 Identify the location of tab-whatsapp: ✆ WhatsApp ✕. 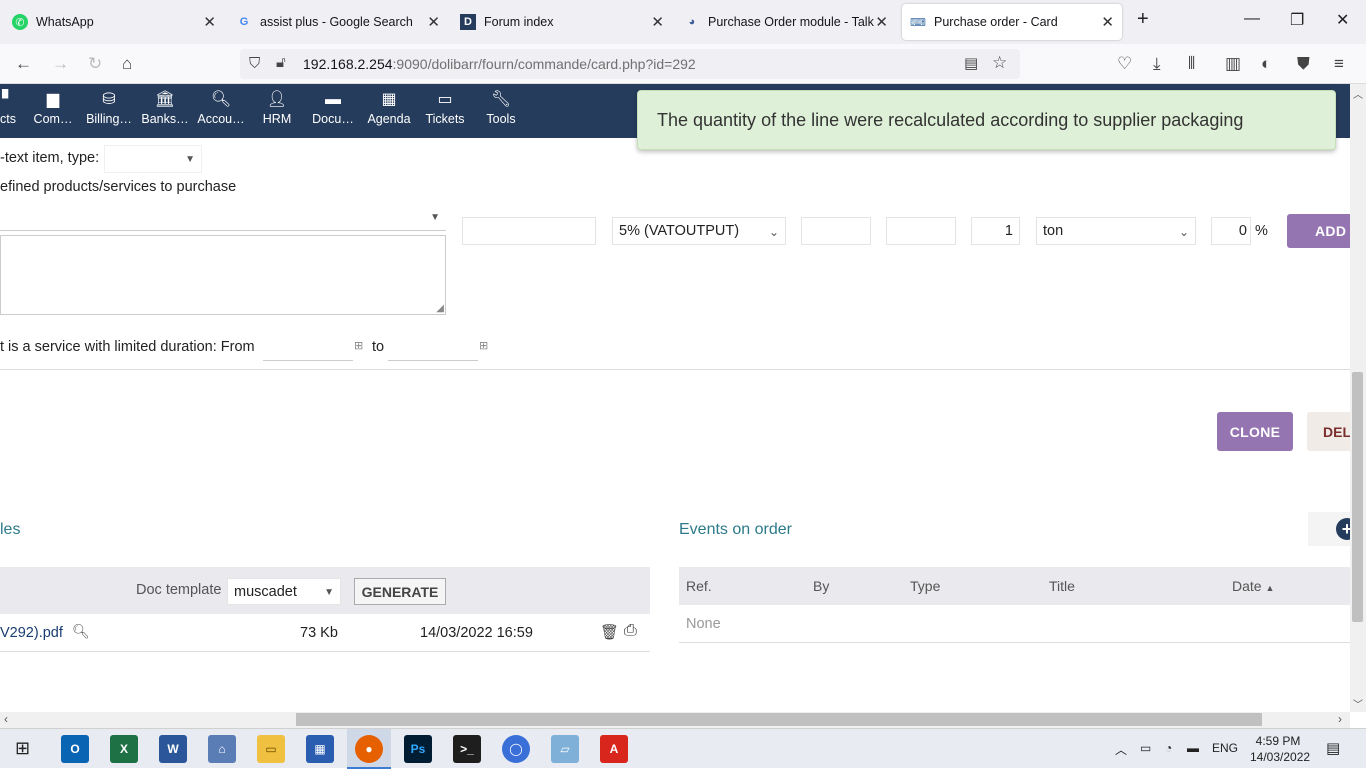
(114, 22).